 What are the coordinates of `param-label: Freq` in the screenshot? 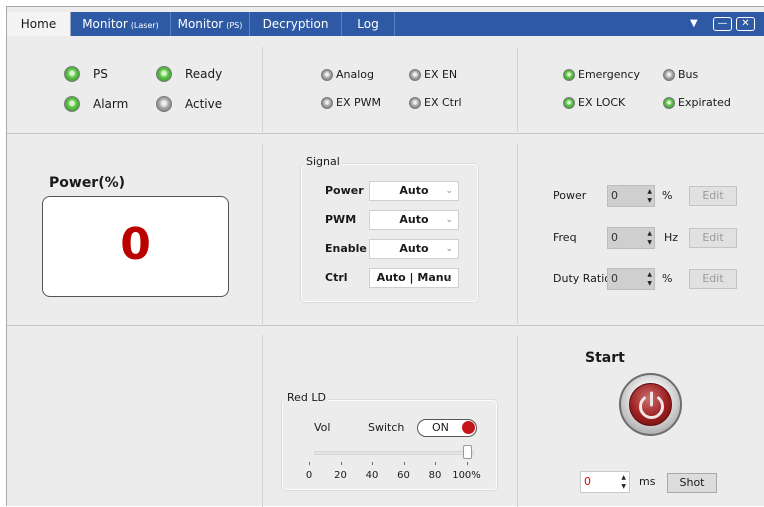 It's located at (565, 237).